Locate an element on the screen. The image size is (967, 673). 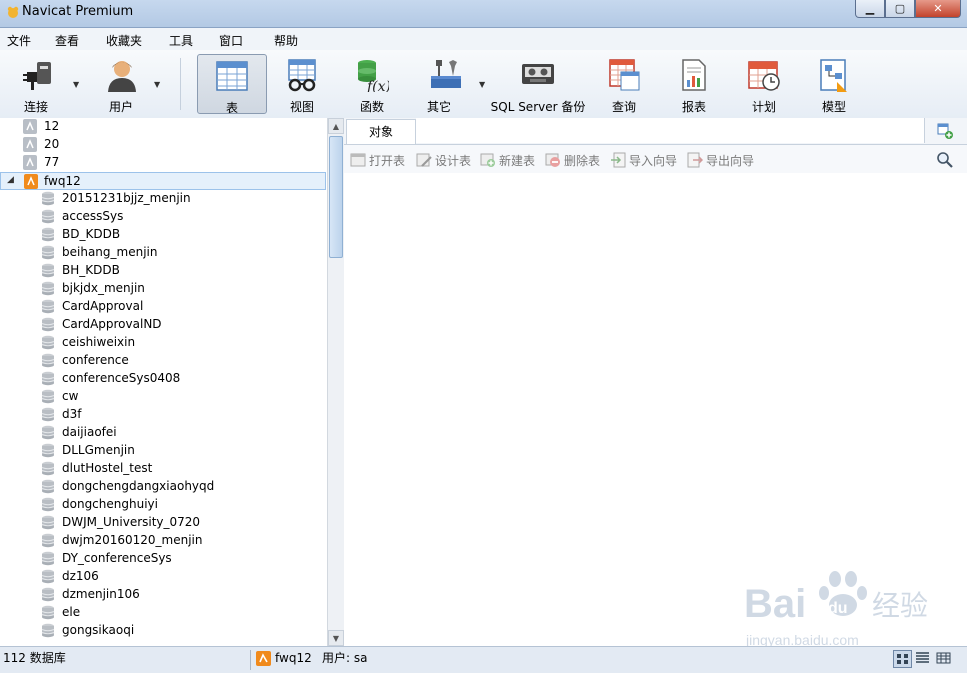
tree-server-77: 77 is located at coordinates (163, 163).